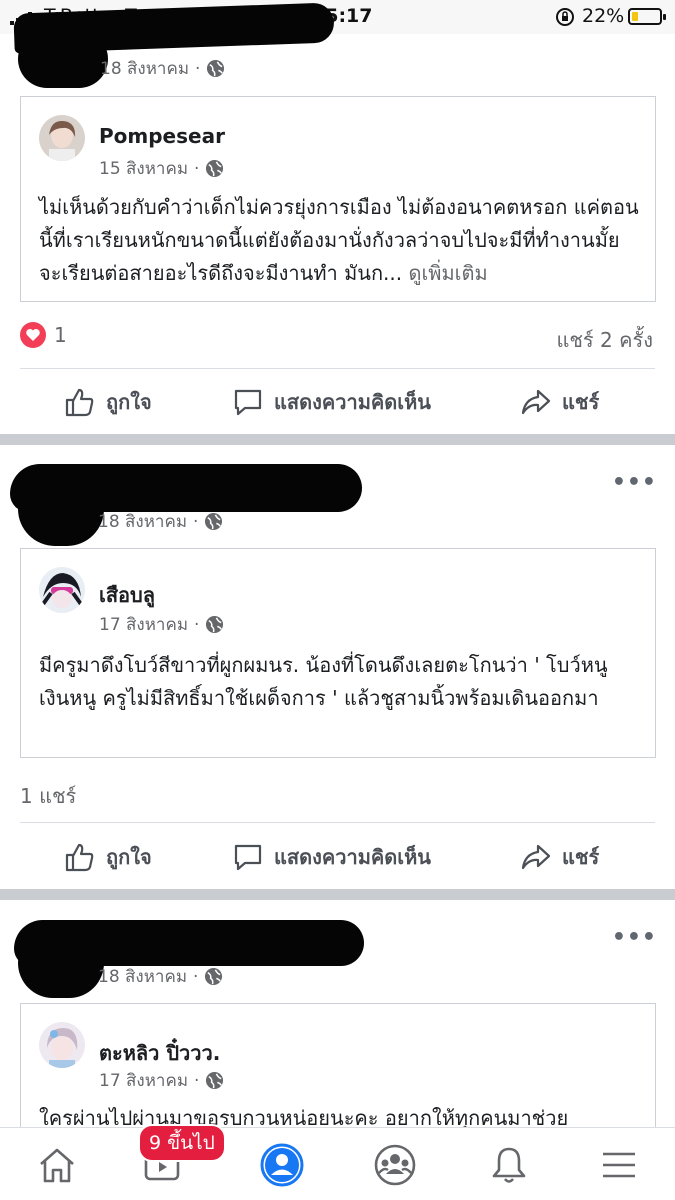 The width and height of the screenshot is (675, 1200). What do you see at coordinates (604, 340) in the screenshot?
I see `share-count: แชร์ 2 ครั้ง` at bounding box center [604, 340].